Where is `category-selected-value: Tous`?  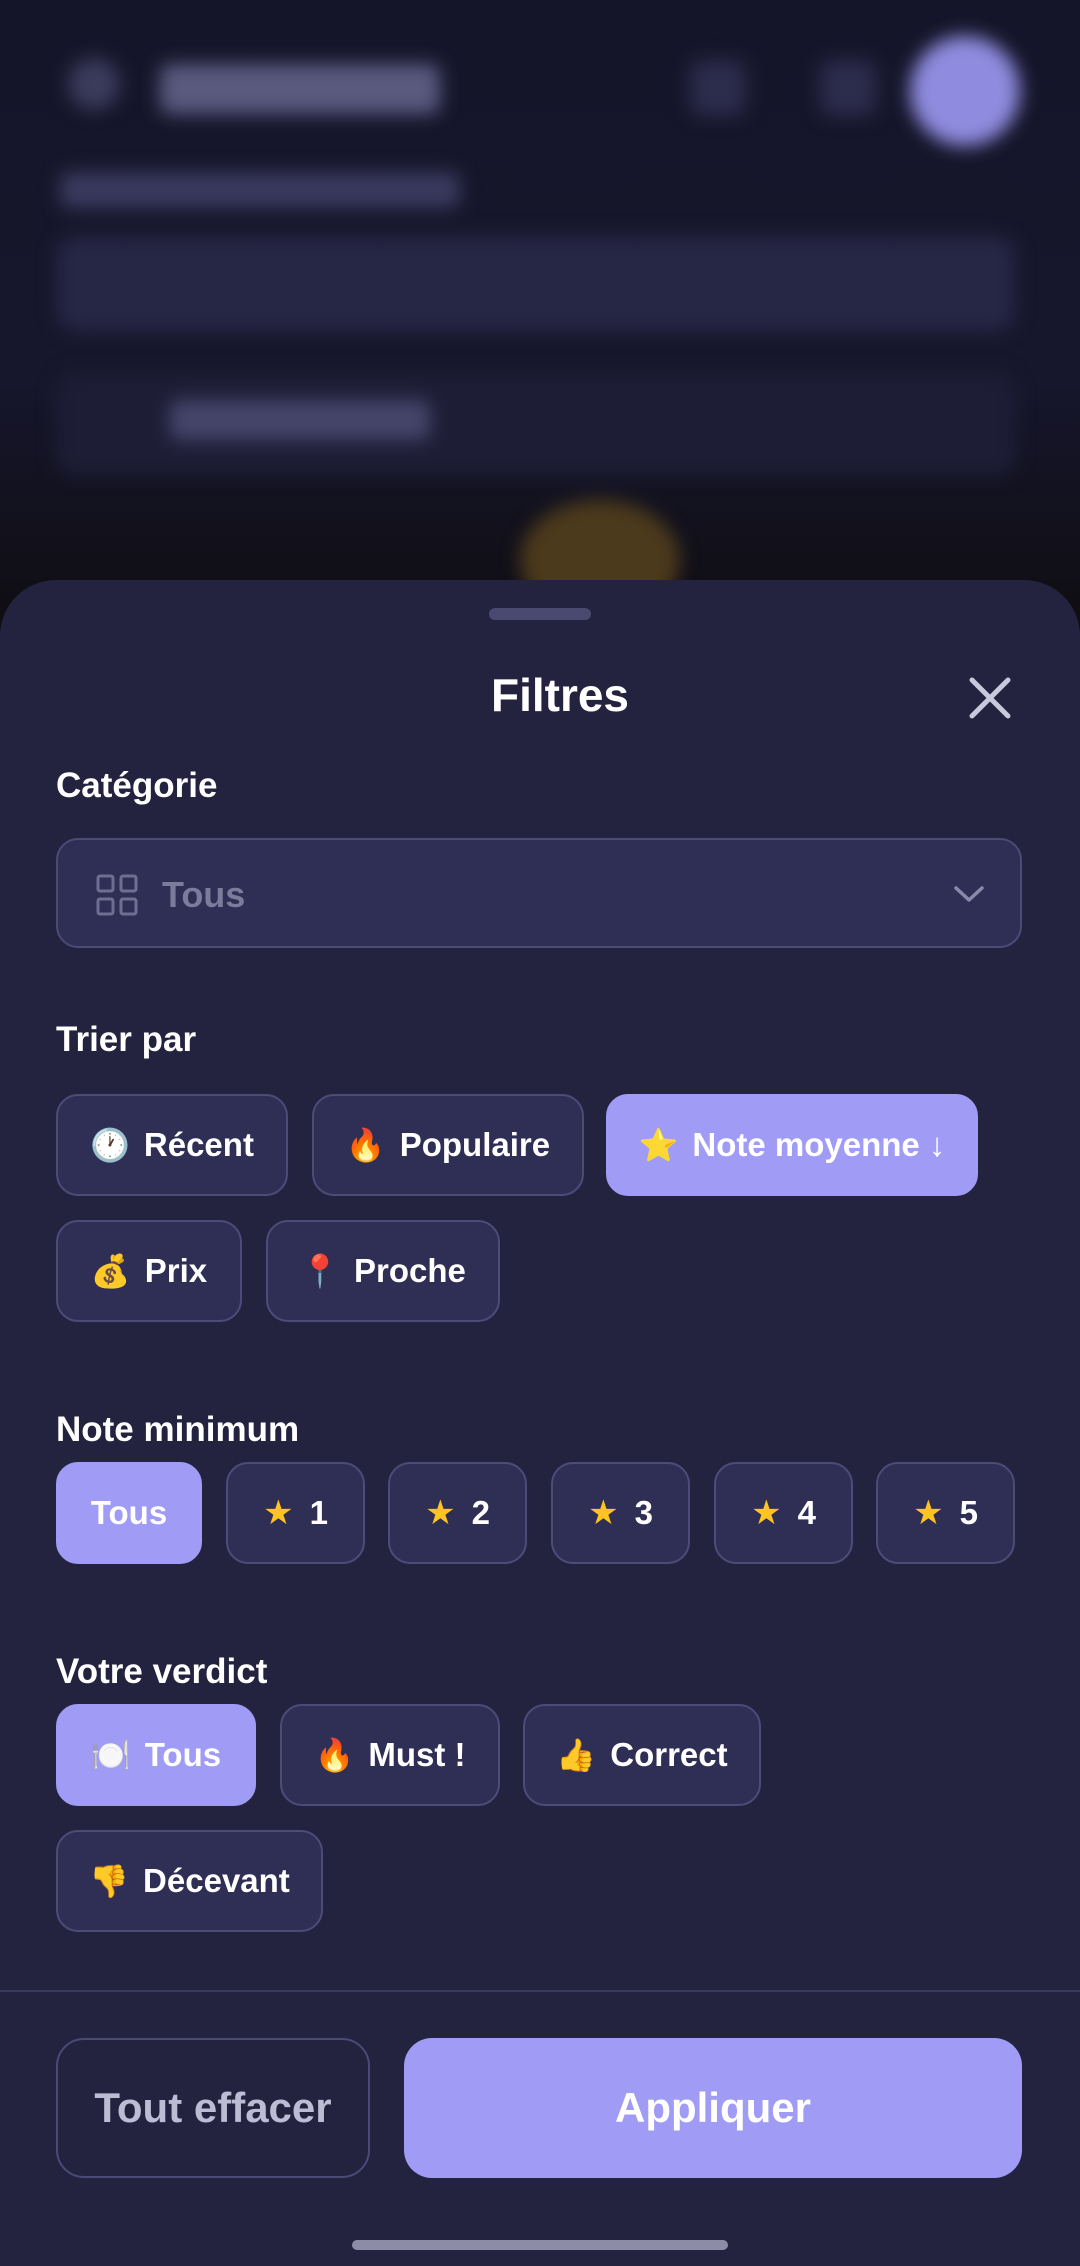 category-selected-value: Tous is located at coordinates (204, 894).